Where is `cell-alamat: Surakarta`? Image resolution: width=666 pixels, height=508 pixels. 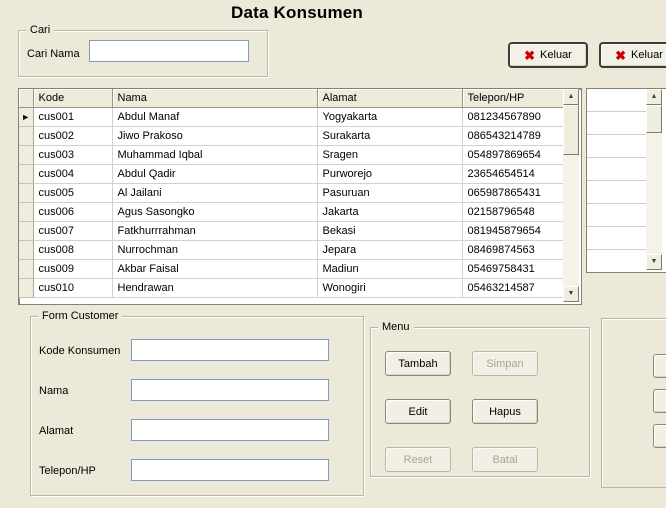 cell-alamat: Surakarta is located at coordinates (390, 136).